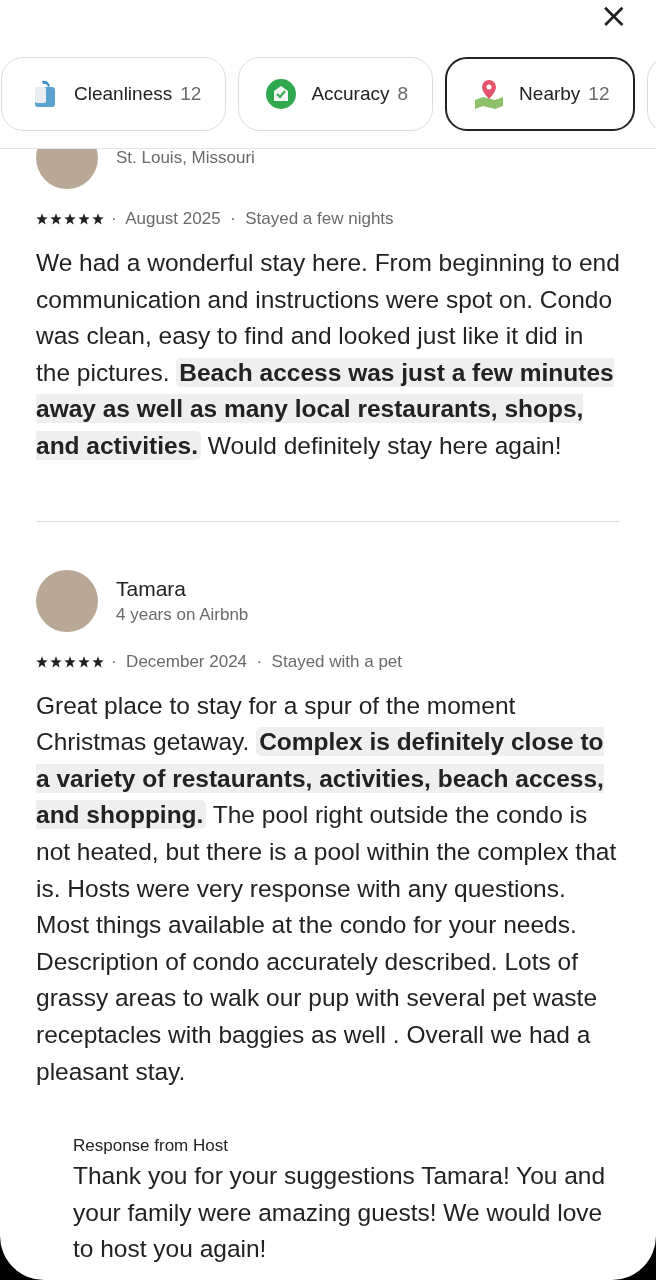  Describe the element at coordinates (114, 94) in the screenshot. I see `filter-chip: Cleanliness 12` at that location.